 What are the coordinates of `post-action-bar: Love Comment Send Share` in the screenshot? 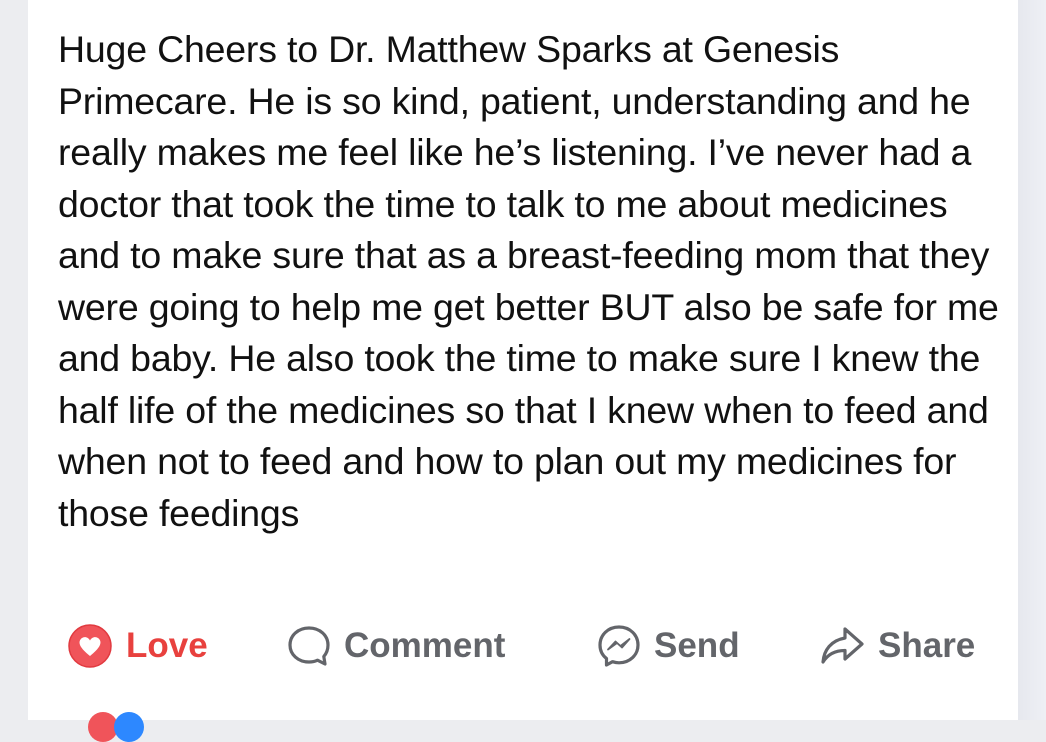 It's located at (531, 646).